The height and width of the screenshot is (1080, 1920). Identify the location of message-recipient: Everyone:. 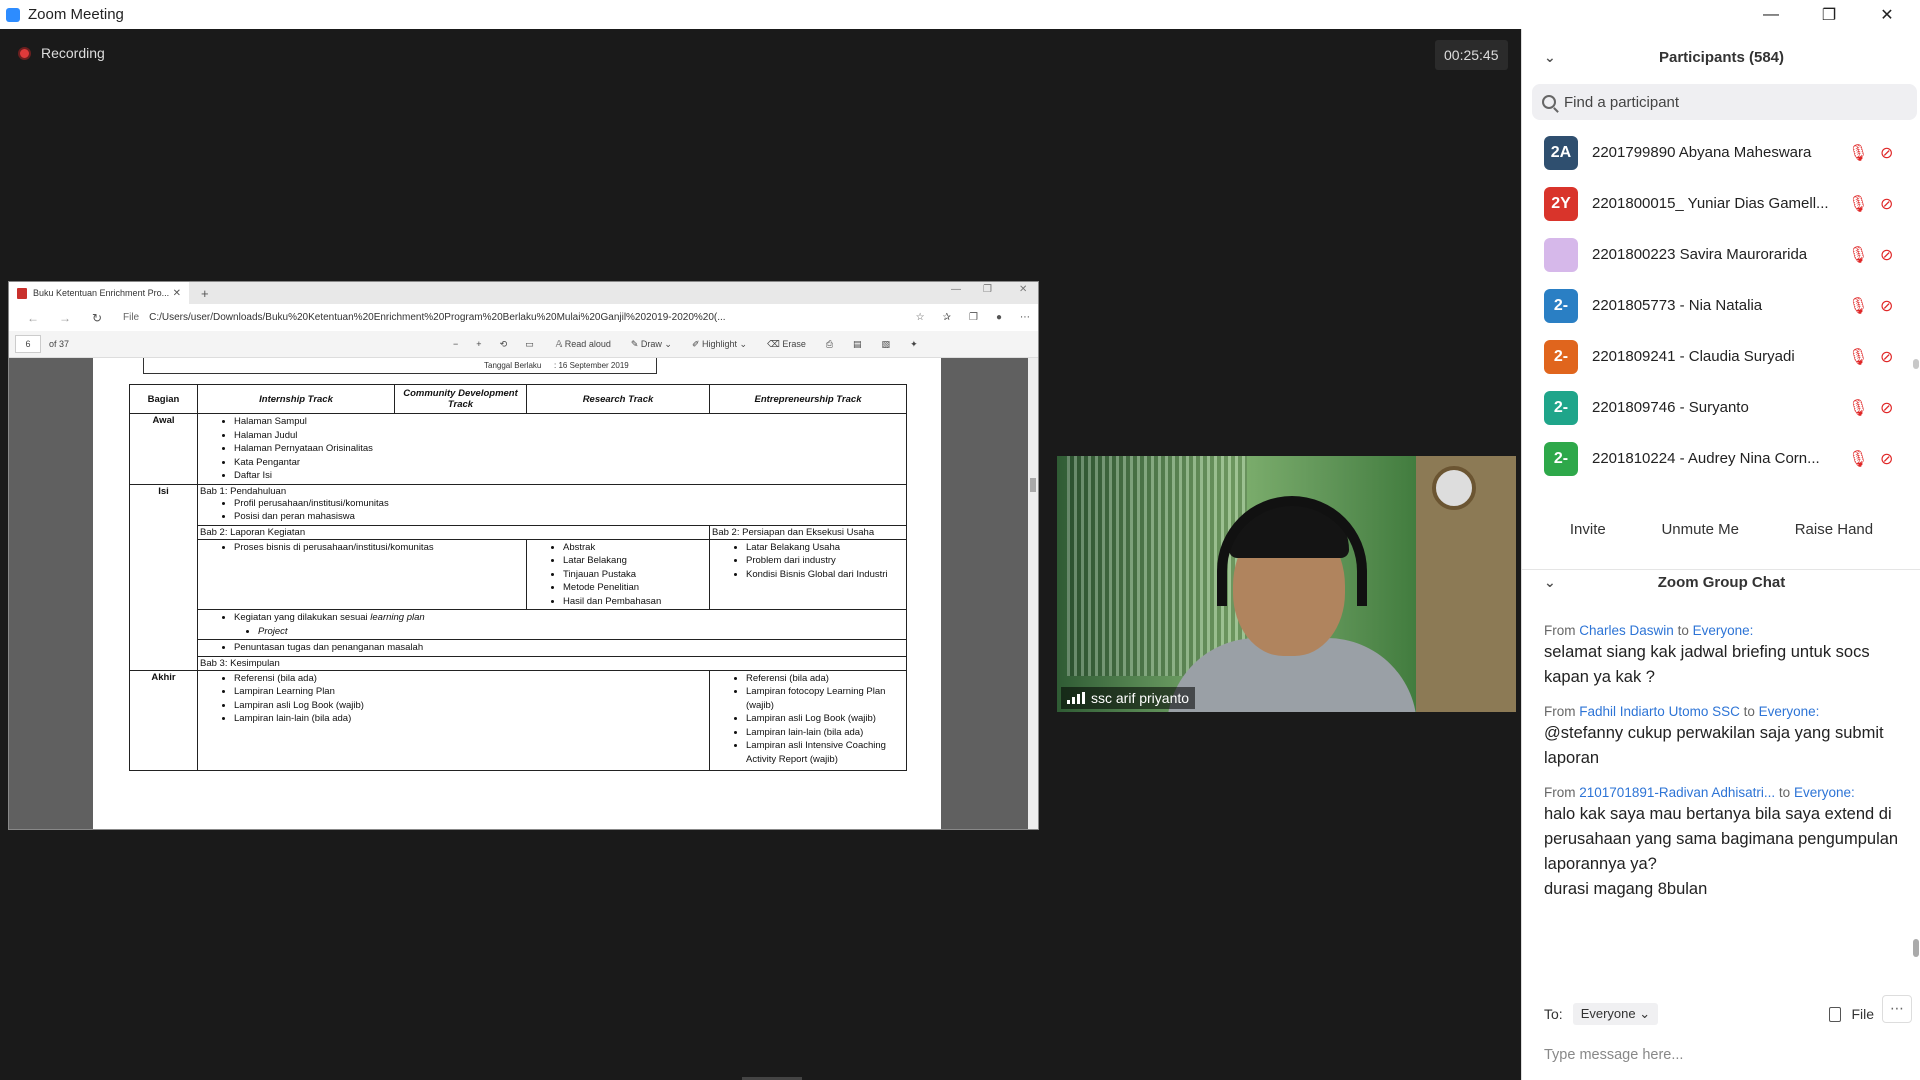
(1824, 792).